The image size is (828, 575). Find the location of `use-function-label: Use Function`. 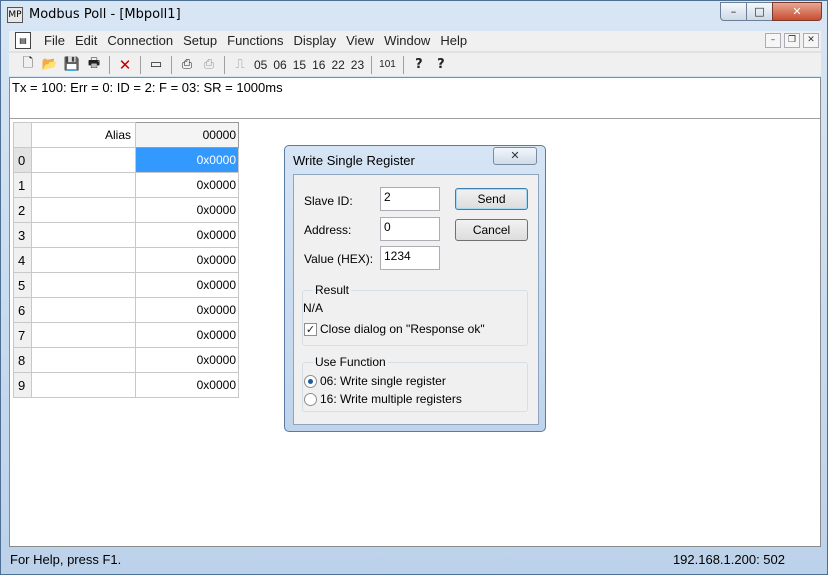

use-function-label: Use Function is located at coordinates (350, 362).